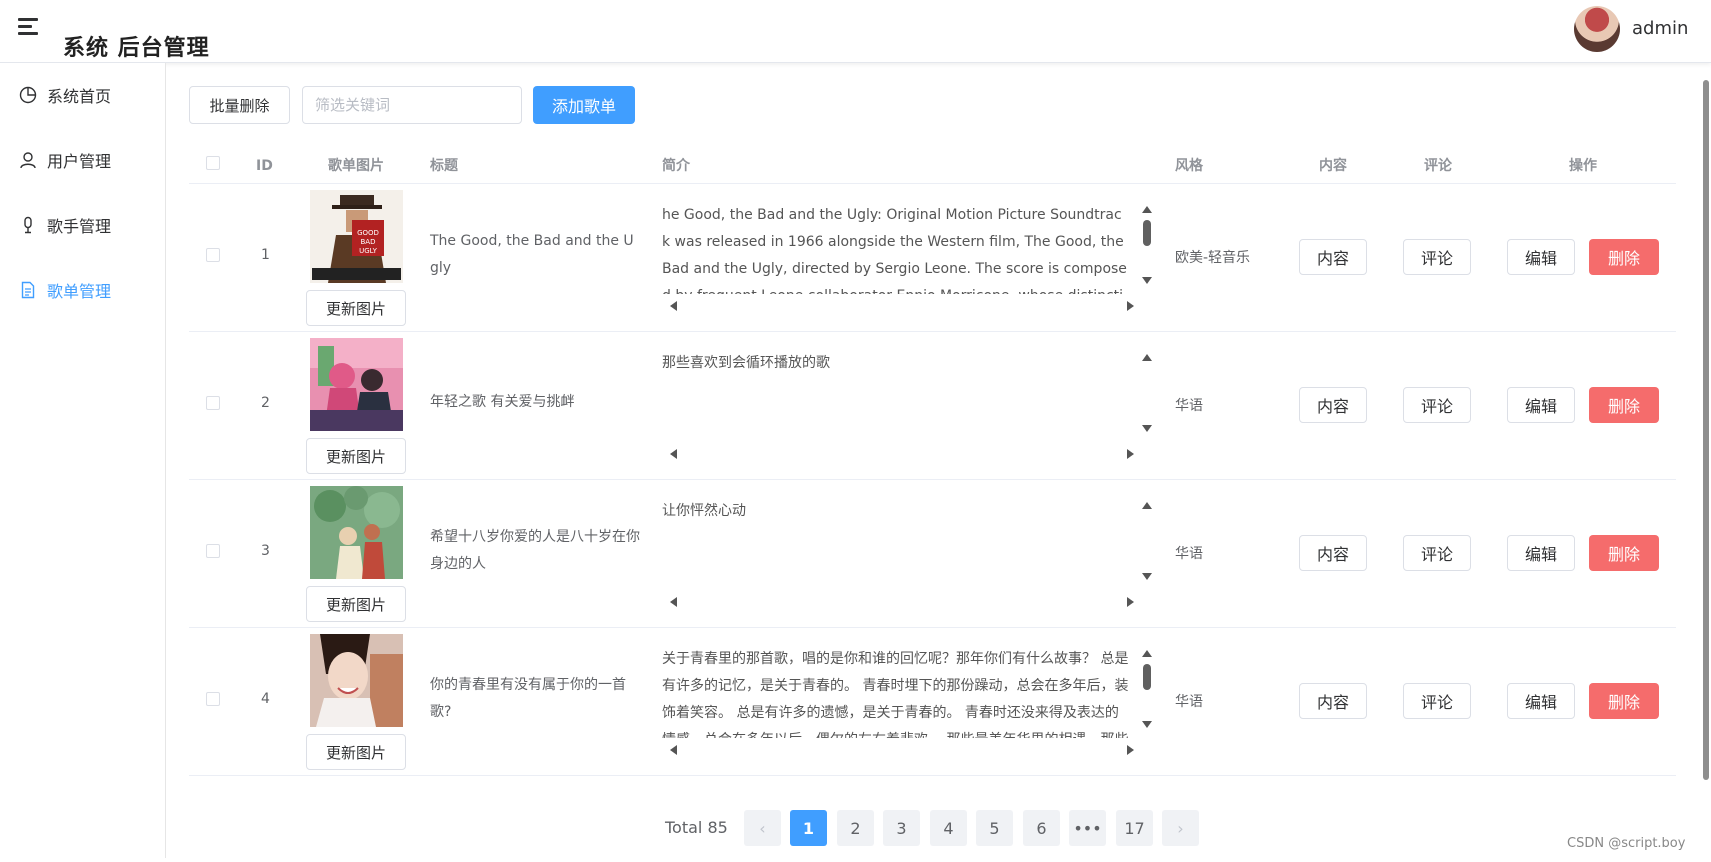 The height and width of the screenshot is (862, 1711). What do you see at coordinates (696, 827) in the screenshot?
I see `pagination-total: Total 85` at bounding box center [696, 827].